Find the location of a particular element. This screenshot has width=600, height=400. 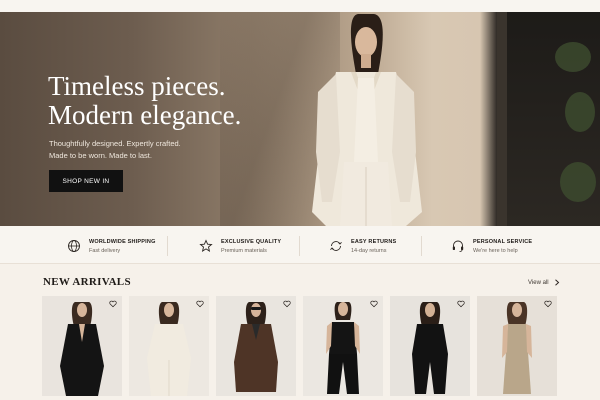

return-arrows-icon is located at coordinates (336, 246).